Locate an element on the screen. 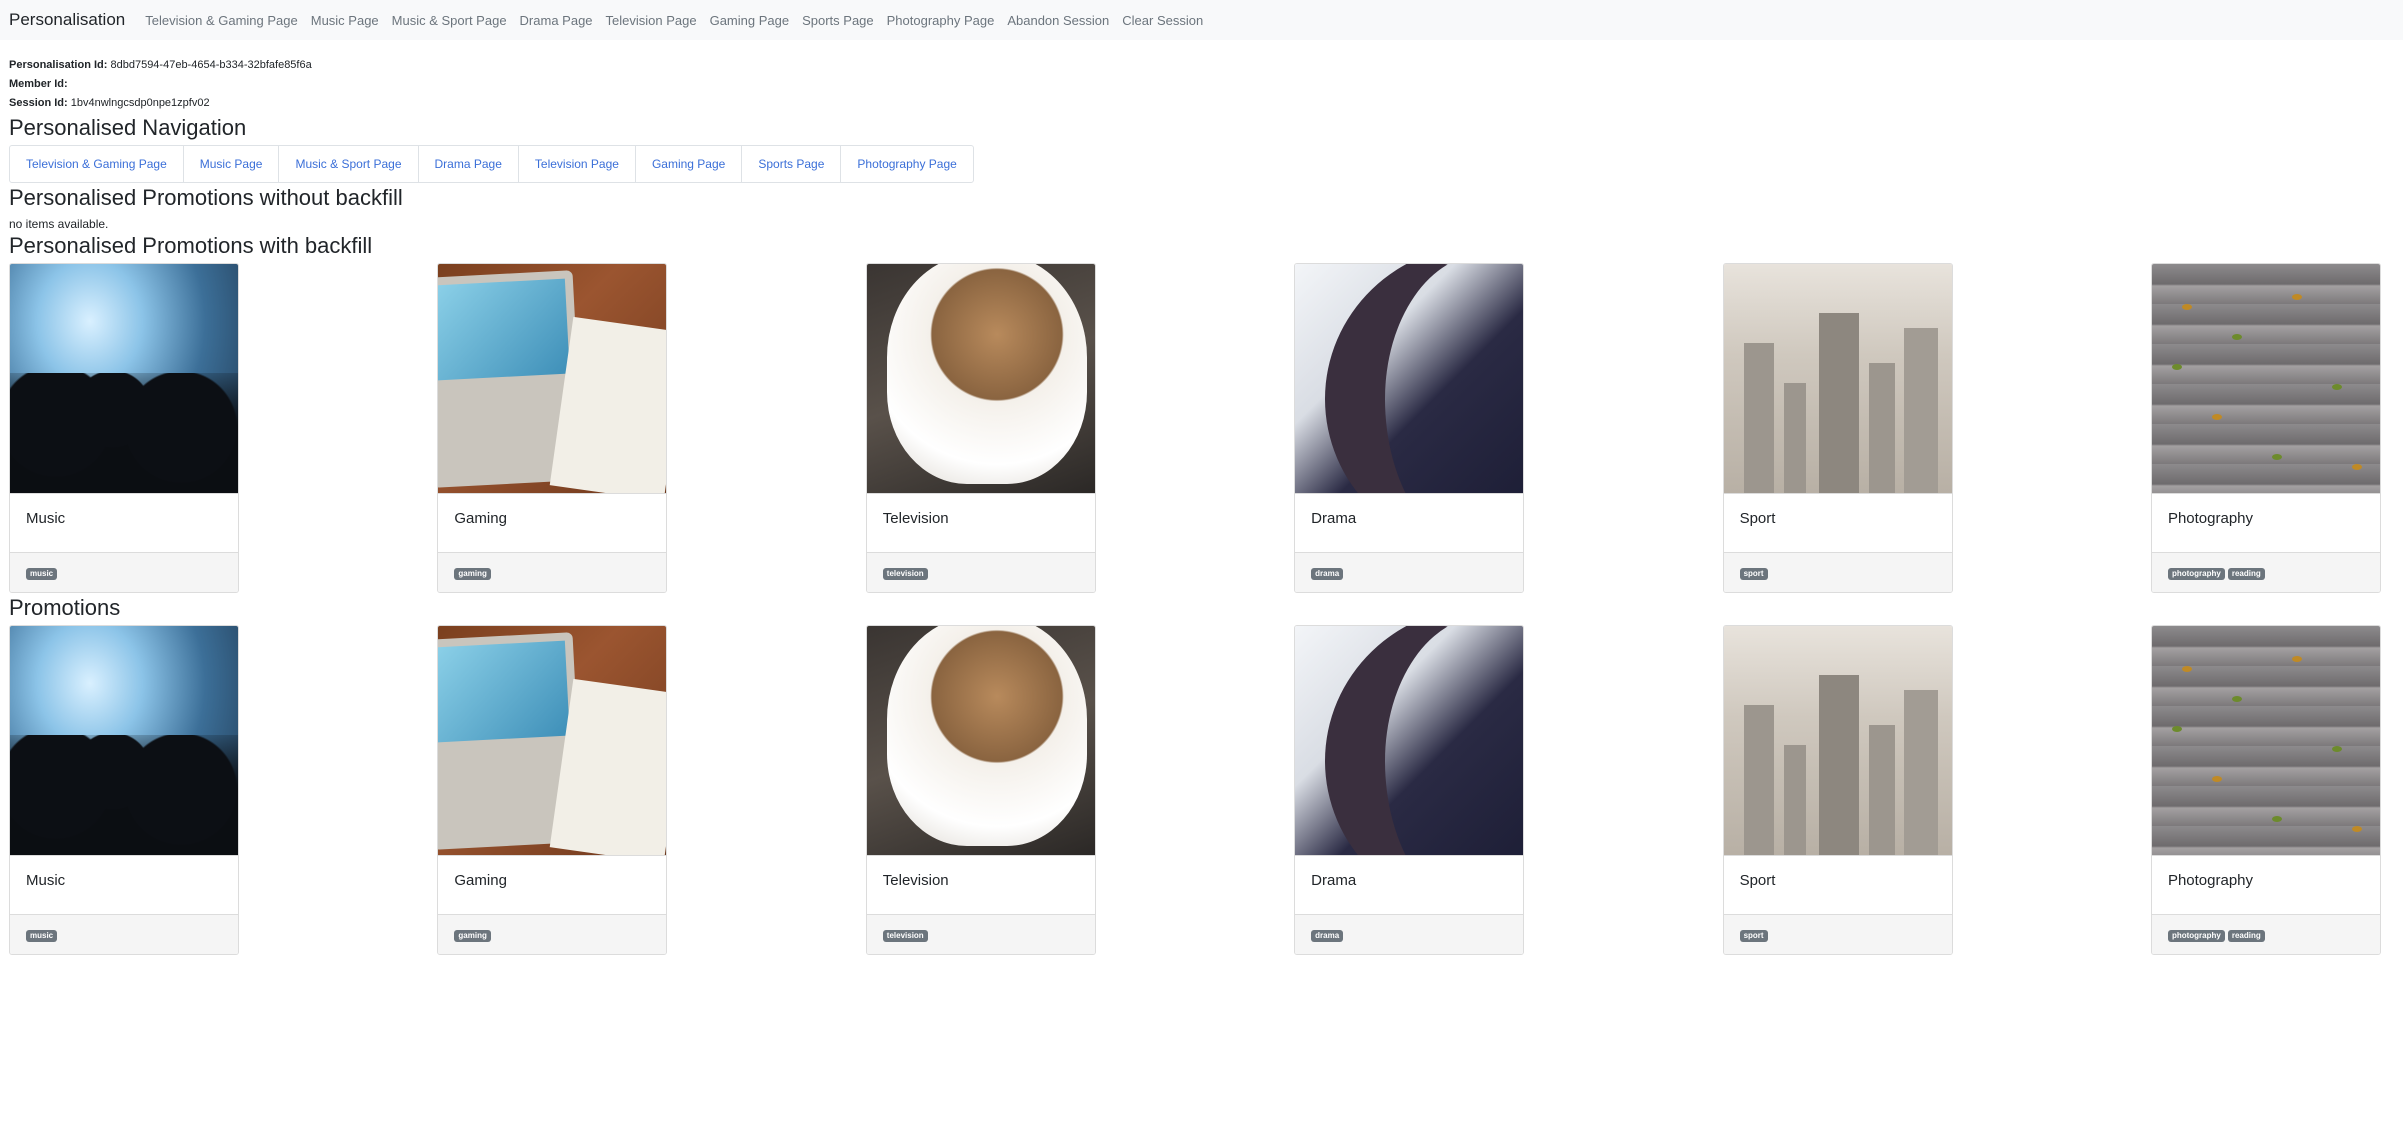 Image resolution: width=2403 pixels, height=1137 pixels. member-id-row: Member Id: is located at coordinates (1201, 84).